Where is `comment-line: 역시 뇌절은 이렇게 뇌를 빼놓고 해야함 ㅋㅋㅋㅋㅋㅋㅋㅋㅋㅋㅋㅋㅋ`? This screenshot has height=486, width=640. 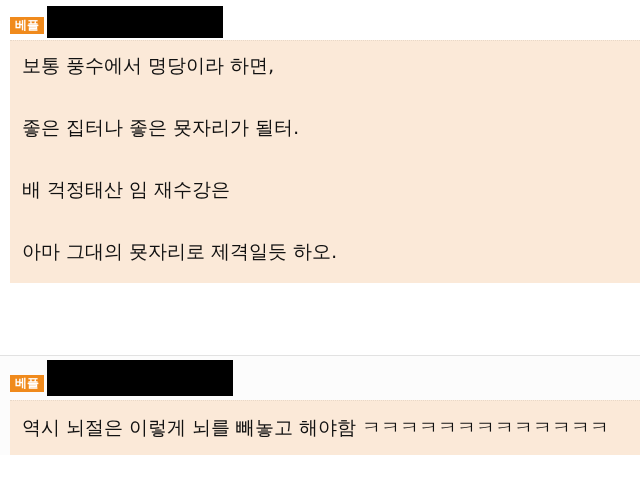
comment-line: 역시 뇌절은 이렇게 뇌를 빼놓고 해야함 ㅋㅋㅋㅋㅋㅋㅋㅋㅋㅋㅋㅋㅋ is located at coordinates (316, 428).